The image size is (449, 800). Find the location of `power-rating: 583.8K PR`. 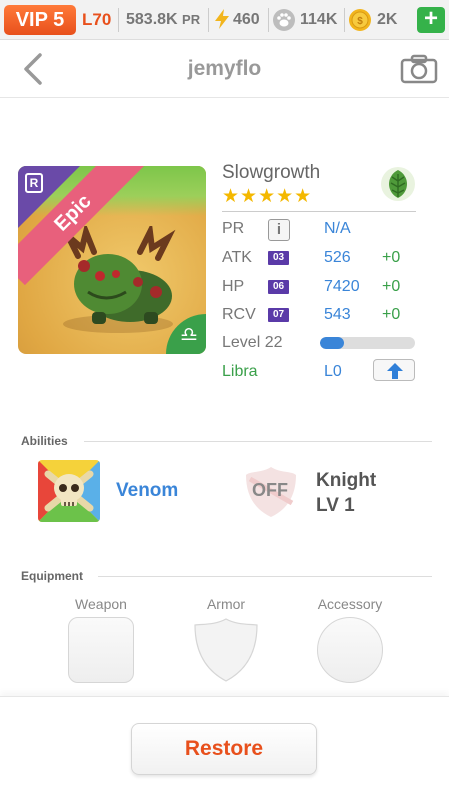

power-rating: 583.8K PR is located at coordinates (163, 20).